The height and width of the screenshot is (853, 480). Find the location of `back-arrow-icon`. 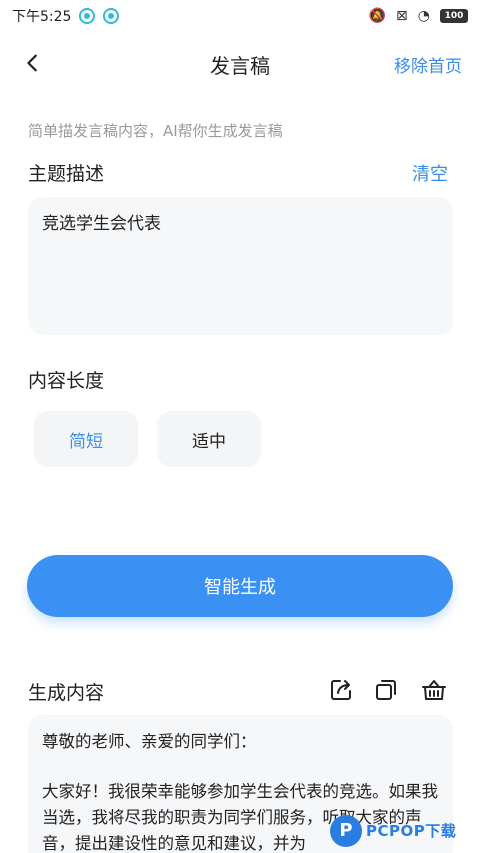

back-arrow-icon is located at coordinates (32, 63).